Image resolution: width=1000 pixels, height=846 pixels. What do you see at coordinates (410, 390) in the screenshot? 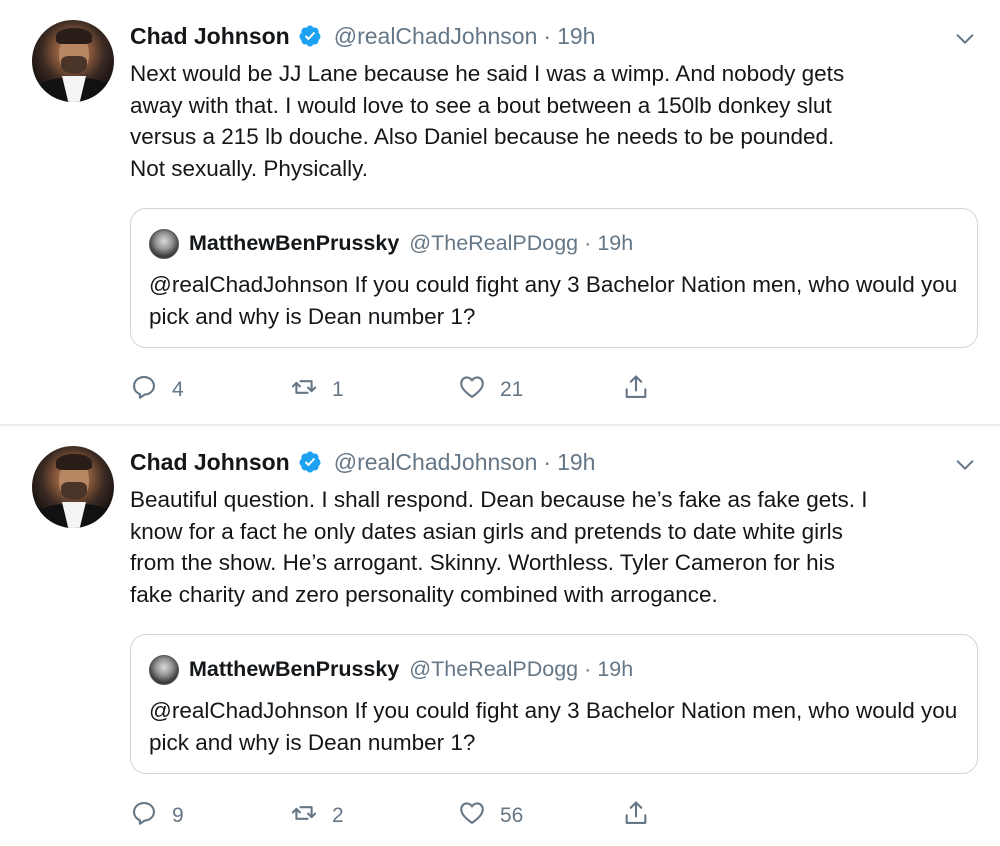
I see `action-bar: 4 1 21` at bounding box center [410, 390].